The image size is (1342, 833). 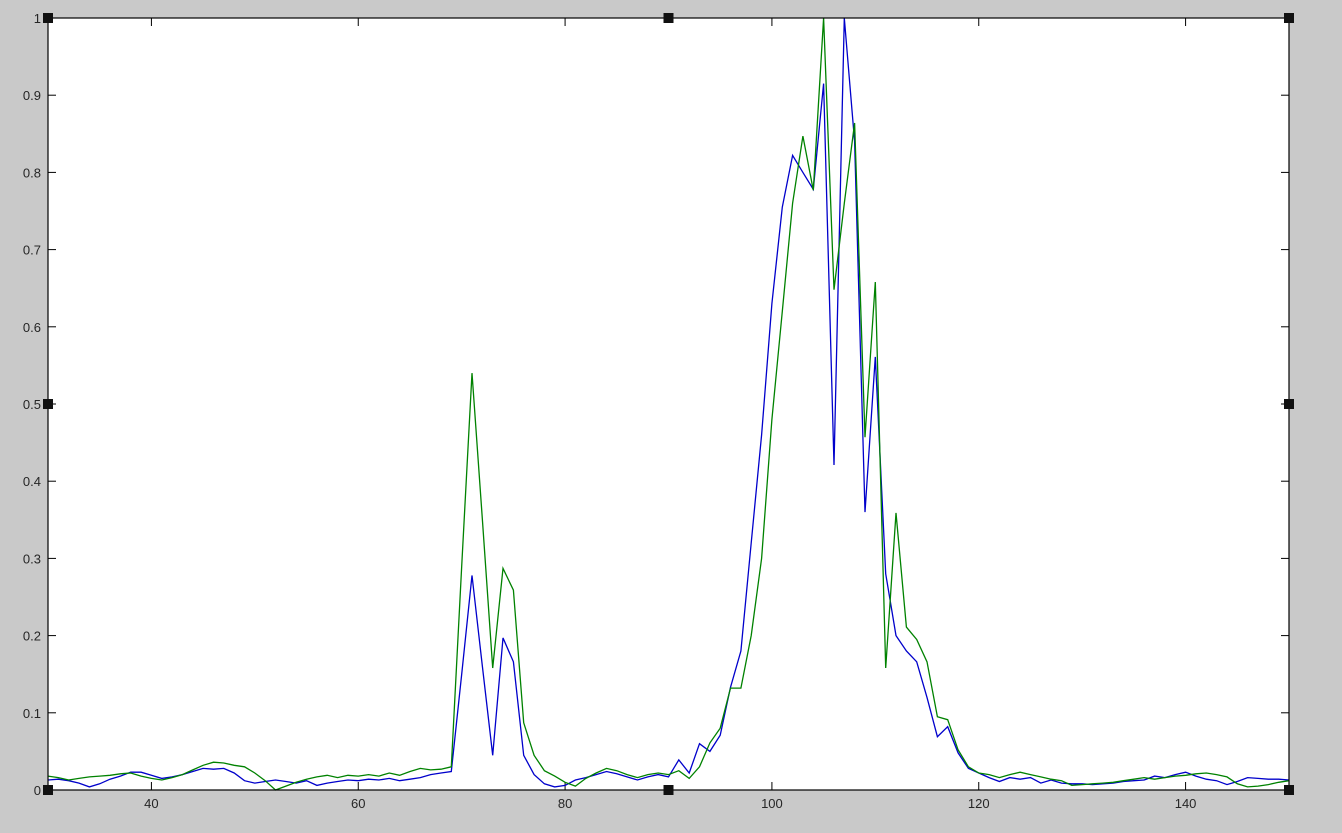 I want to click on y-tick-label: 0.2, so click(x=32, y=636).